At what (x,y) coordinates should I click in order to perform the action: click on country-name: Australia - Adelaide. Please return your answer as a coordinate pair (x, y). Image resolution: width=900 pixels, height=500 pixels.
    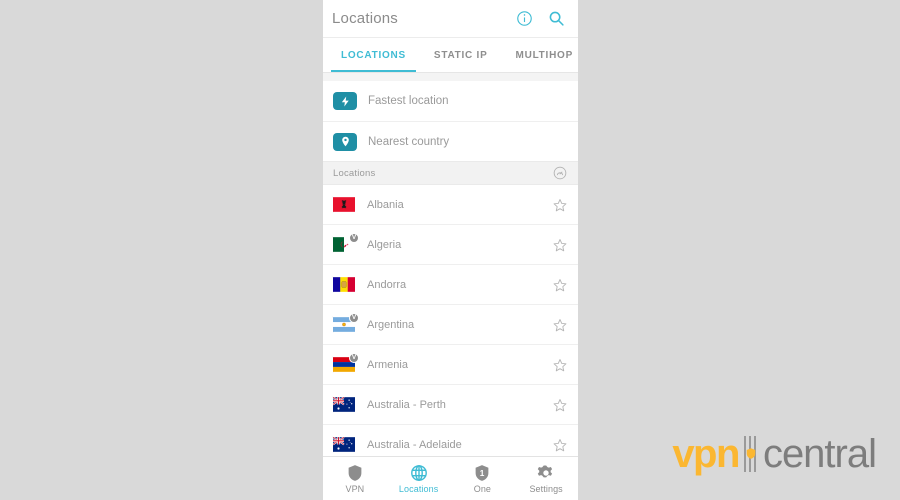
    Looking at the image, I should click on (414, 444).